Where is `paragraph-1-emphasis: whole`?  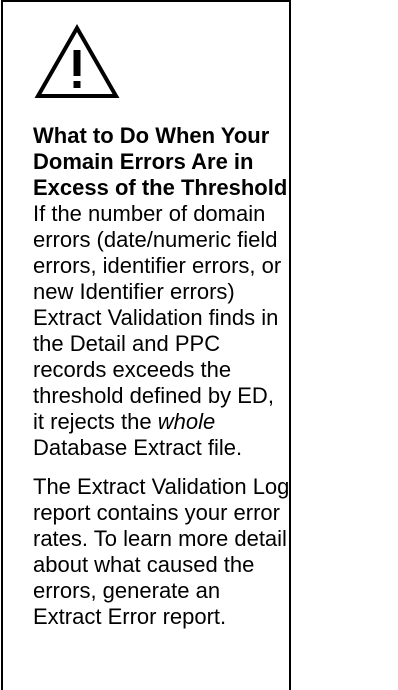
paragraph-1-emphasis: whole is located at coordinates (186, 421).